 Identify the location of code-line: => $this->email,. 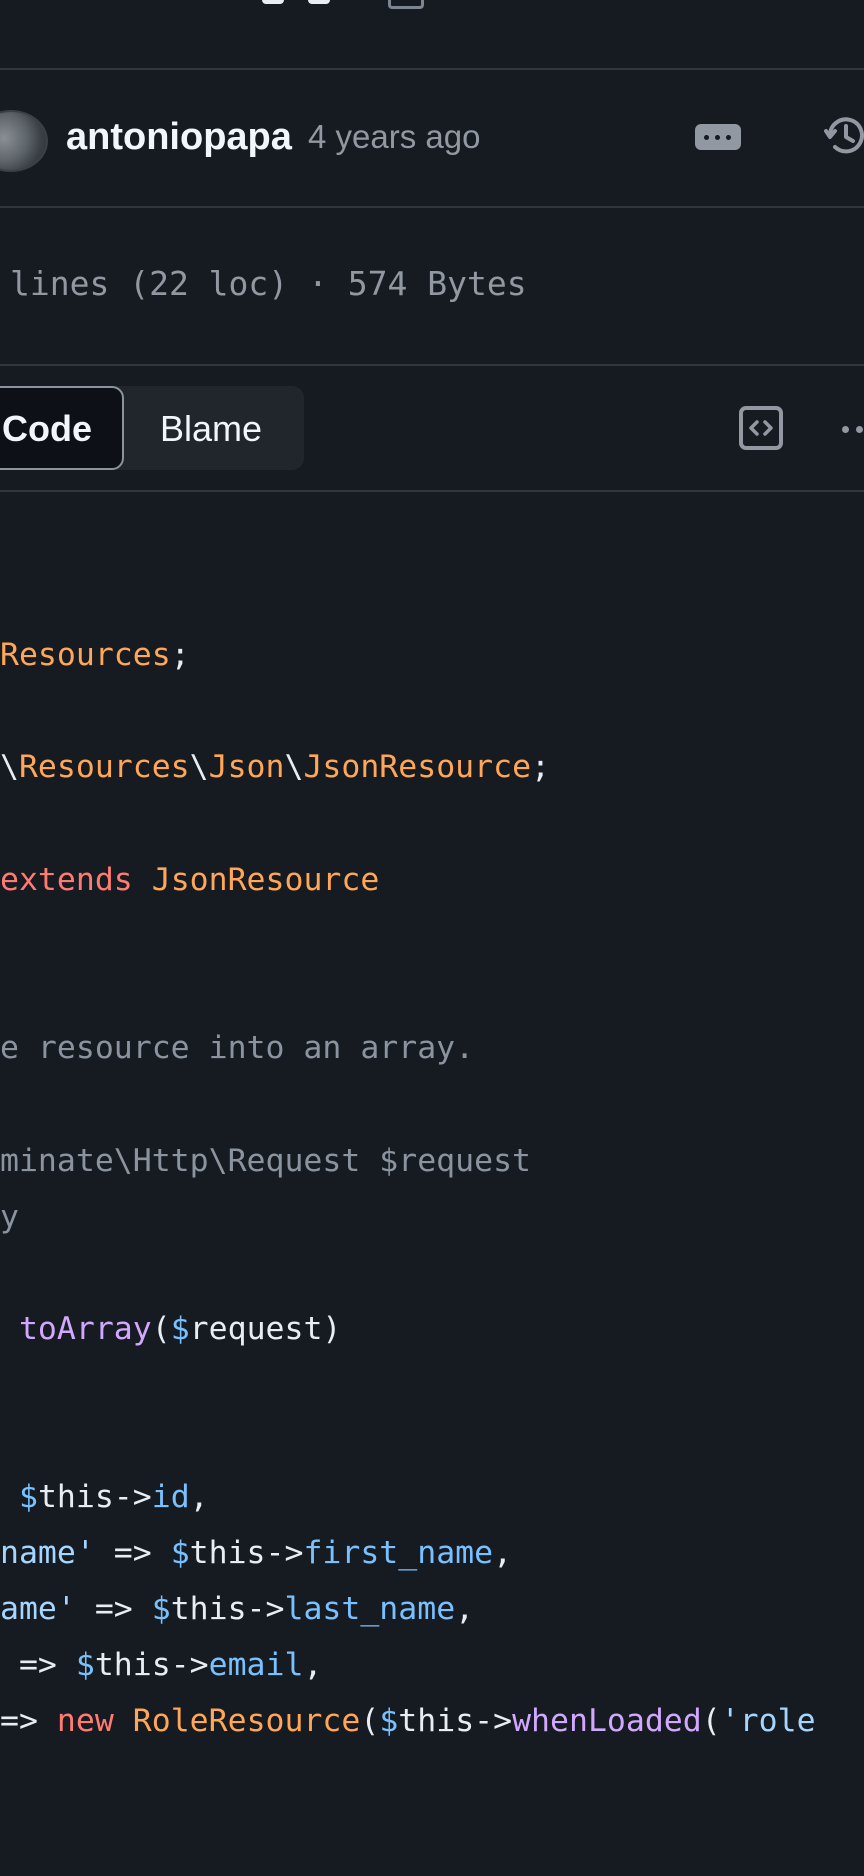
(161, 1665).